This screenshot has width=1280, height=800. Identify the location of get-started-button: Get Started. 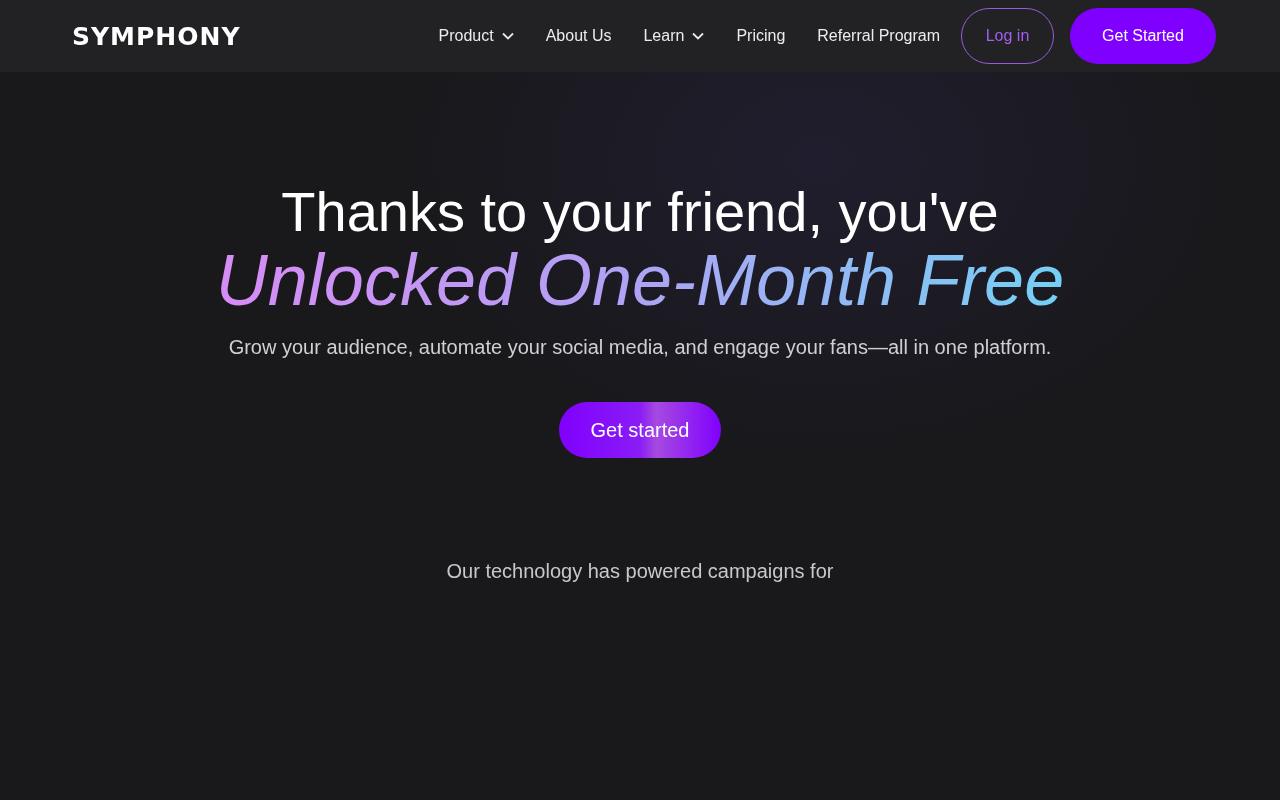
(1143, 36).